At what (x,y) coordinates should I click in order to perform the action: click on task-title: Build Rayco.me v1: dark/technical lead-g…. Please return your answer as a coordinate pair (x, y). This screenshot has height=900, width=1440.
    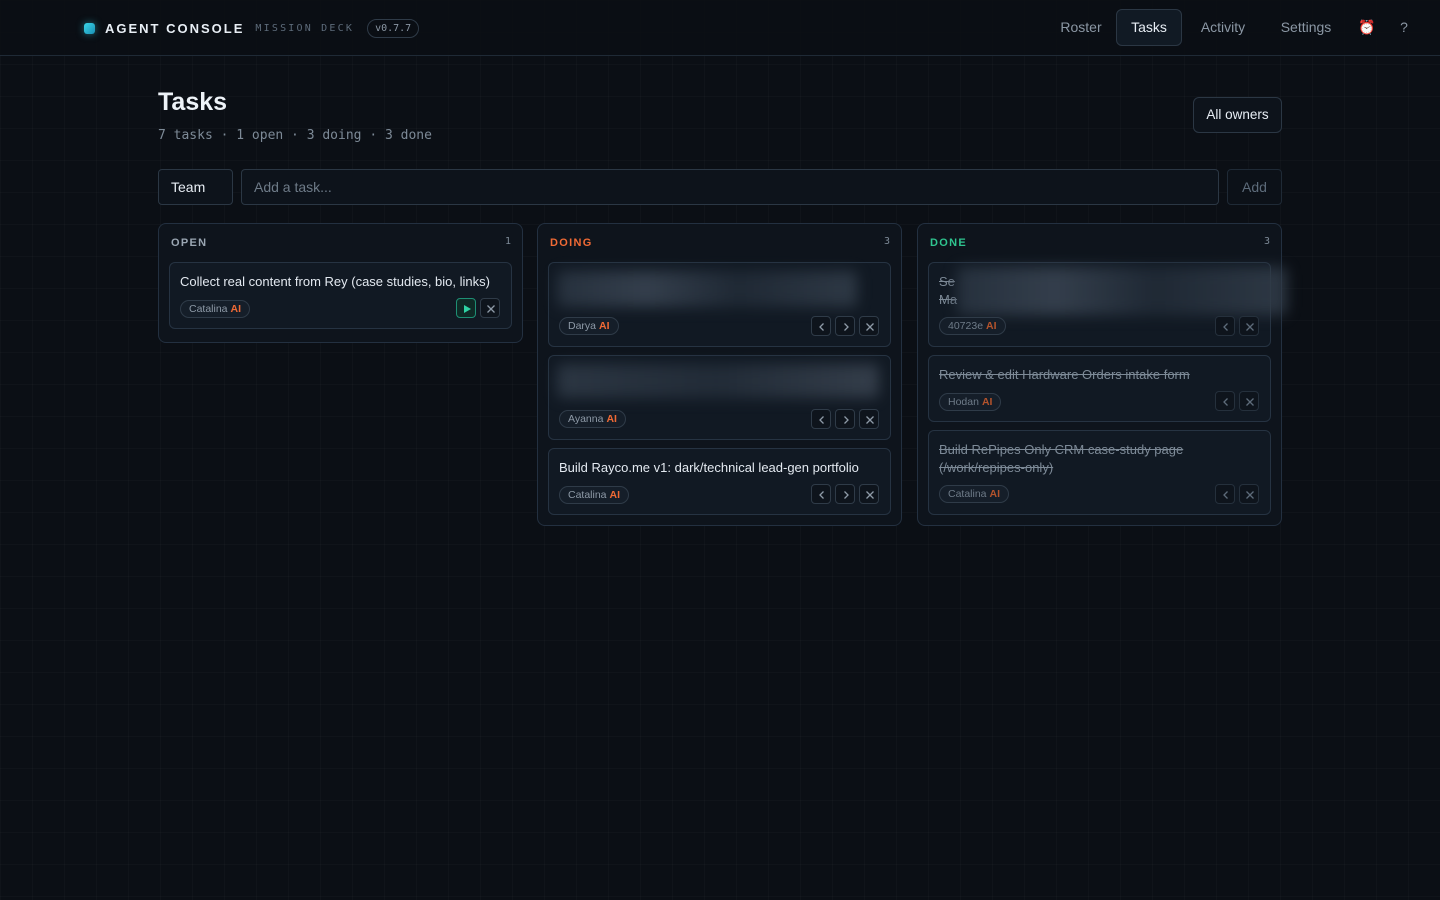
    Looking at the image, I should click on (709, 467).